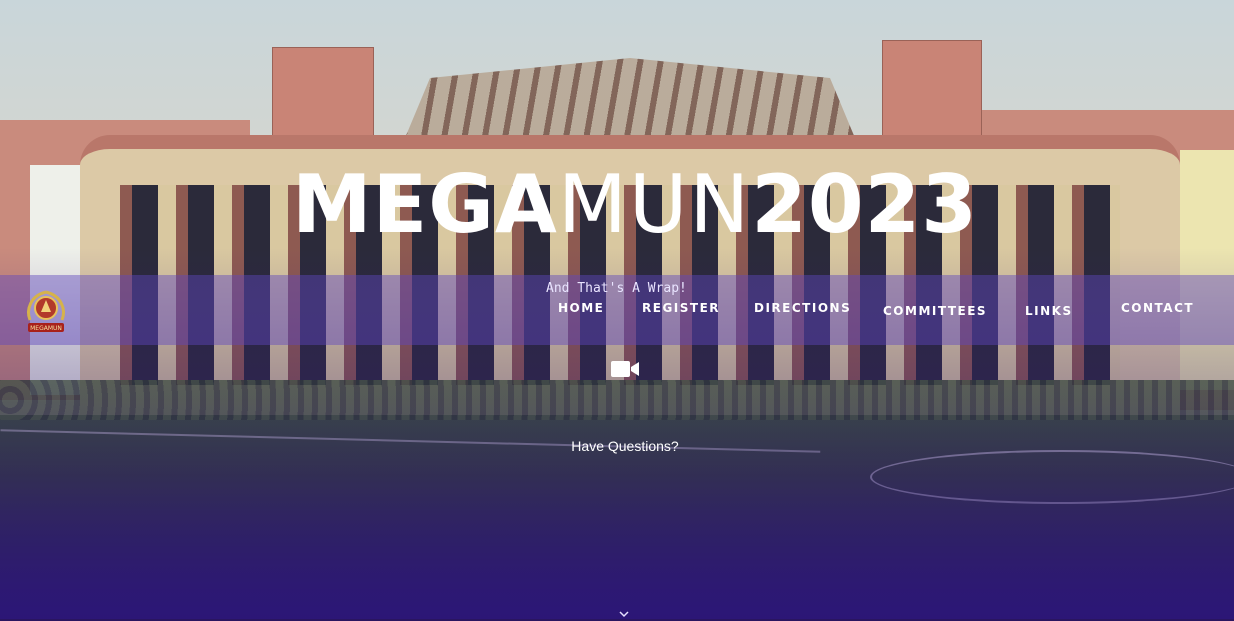 The height and width of the screenshot is (621, 1234). What do you see at coordinates (425, 204) in the screenshot?
I see `title-mega: MEGA` at bounding box center [425, 204].